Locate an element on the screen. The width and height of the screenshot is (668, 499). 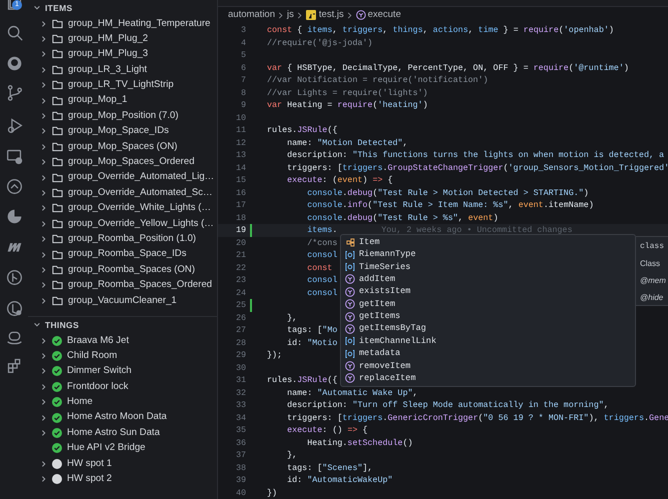
tree-item: Braava M6 Jet is located at coordinates (98, 341).